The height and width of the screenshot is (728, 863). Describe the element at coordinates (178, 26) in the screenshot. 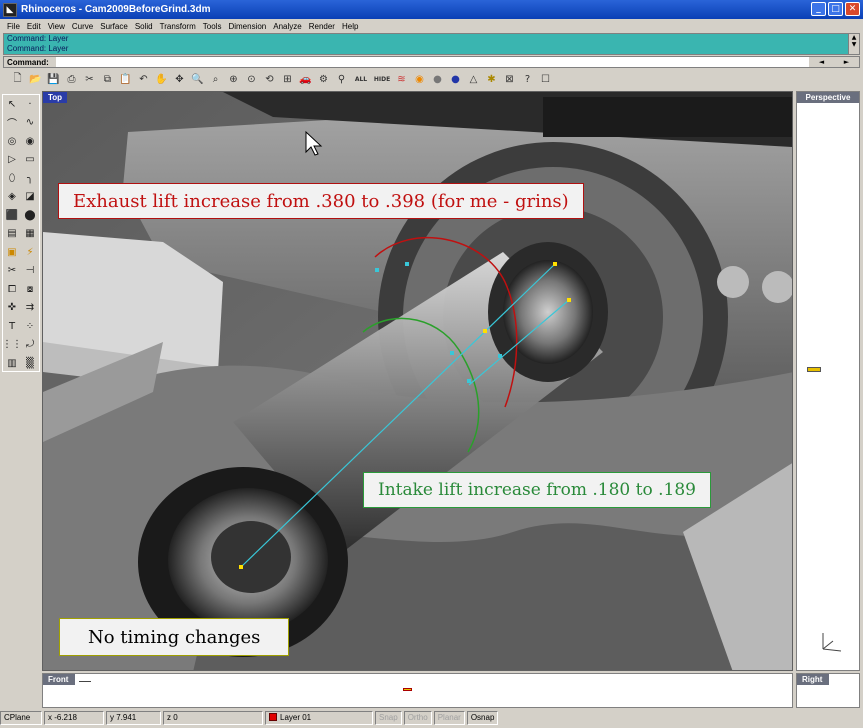

I see `menu-transform: Transform` at that location.